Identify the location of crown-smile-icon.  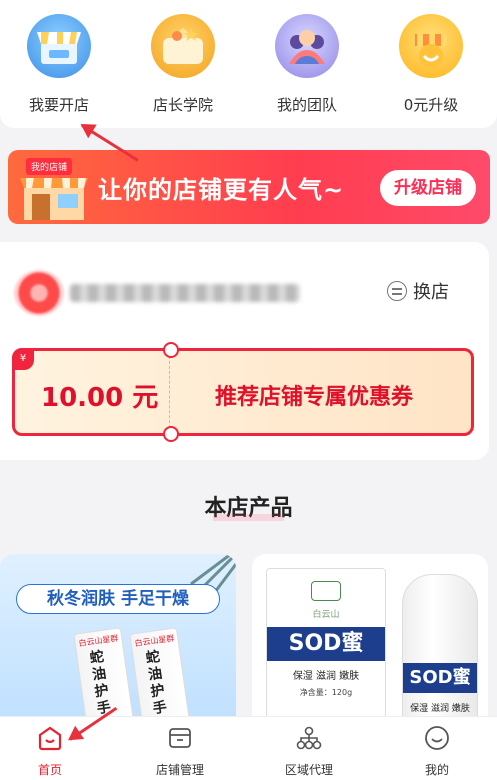
(431, 46).